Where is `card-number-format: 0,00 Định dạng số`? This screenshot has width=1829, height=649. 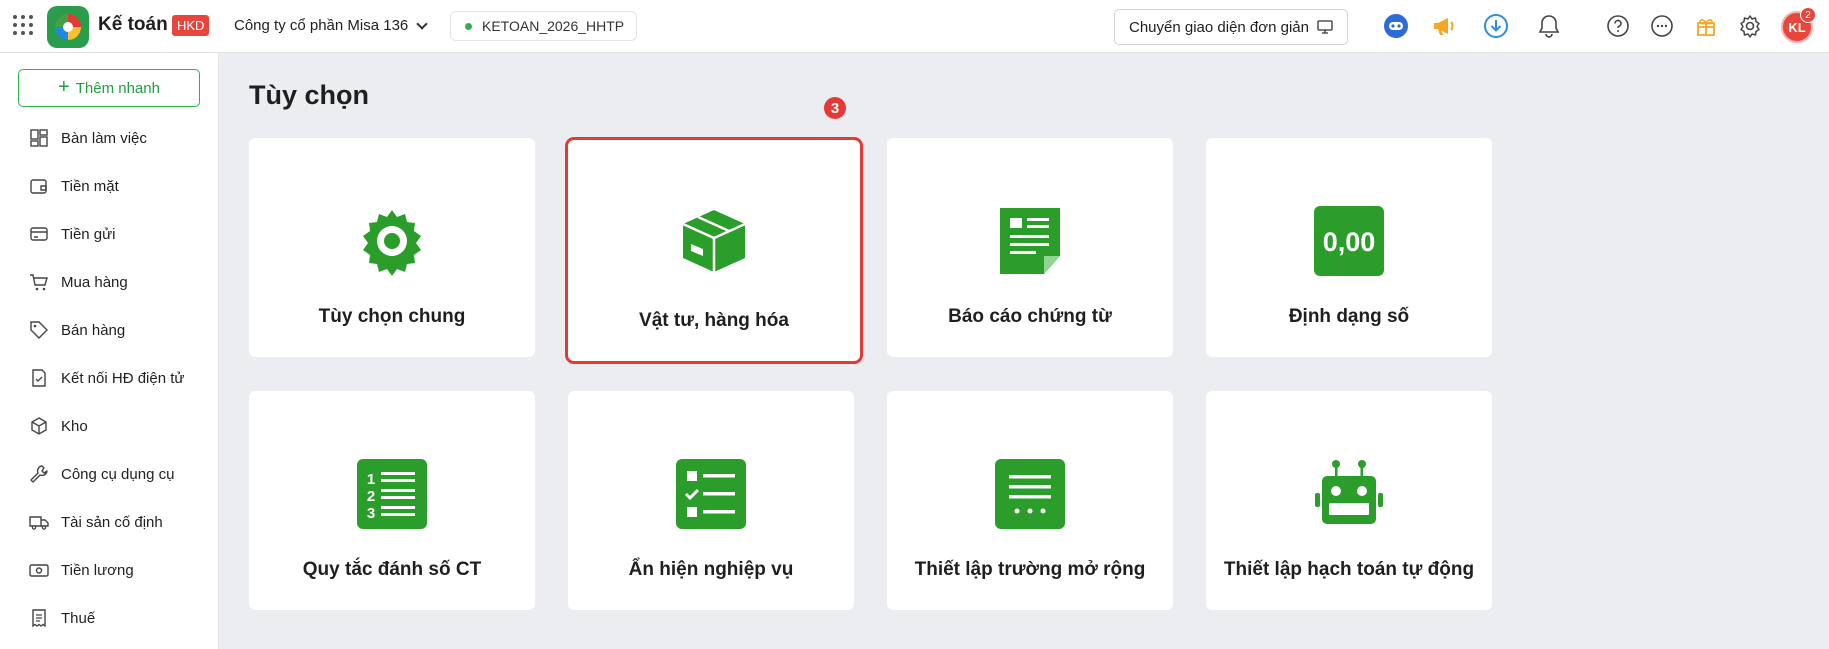 card-number-format: 0,00 Định dạng số is located at coordinates (1349, 247).